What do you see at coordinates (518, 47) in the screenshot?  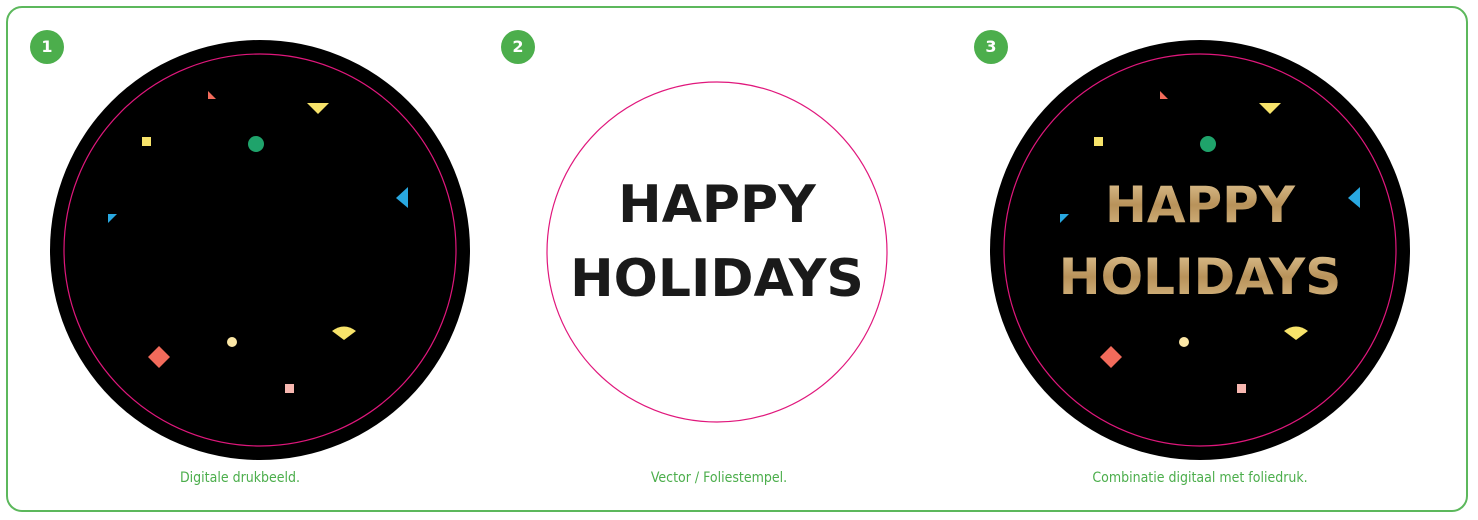 I see `step-badge-2: 2` at bounding box center [518, 47].